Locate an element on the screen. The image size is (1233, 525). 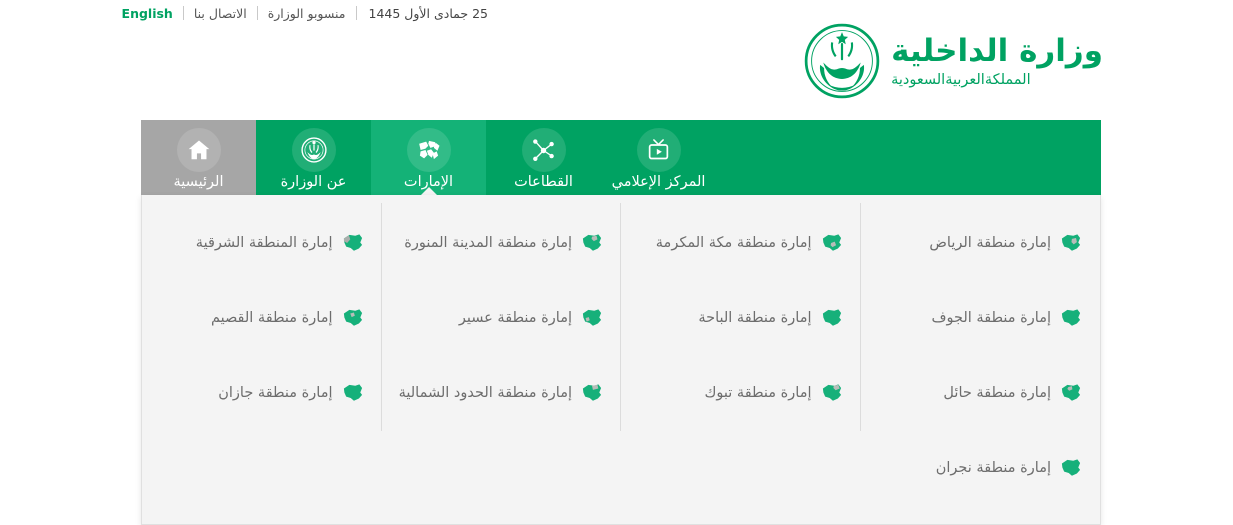
nav-item-about-ministry: عن الوزارة is located at coordinates (313, 157).